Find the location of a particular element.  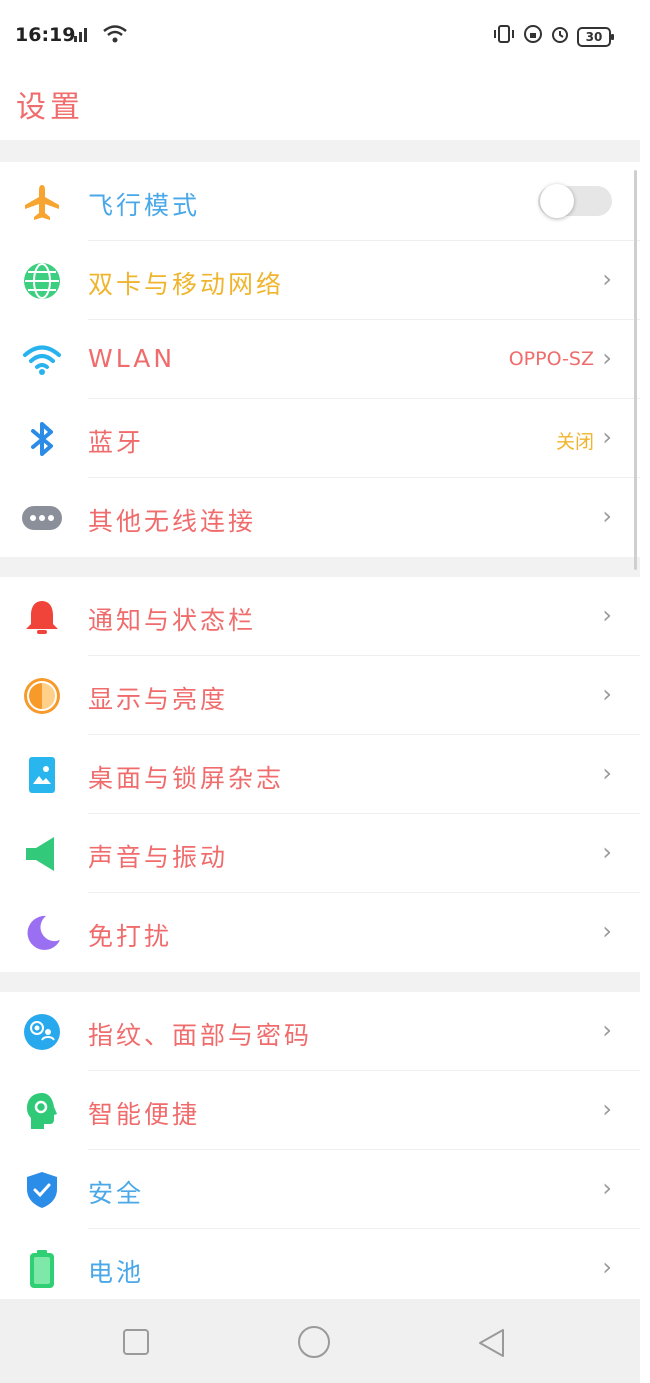

settings-item-wallpaper: 桌面与锁屏杂志 › is located at coordinates (320, 774).